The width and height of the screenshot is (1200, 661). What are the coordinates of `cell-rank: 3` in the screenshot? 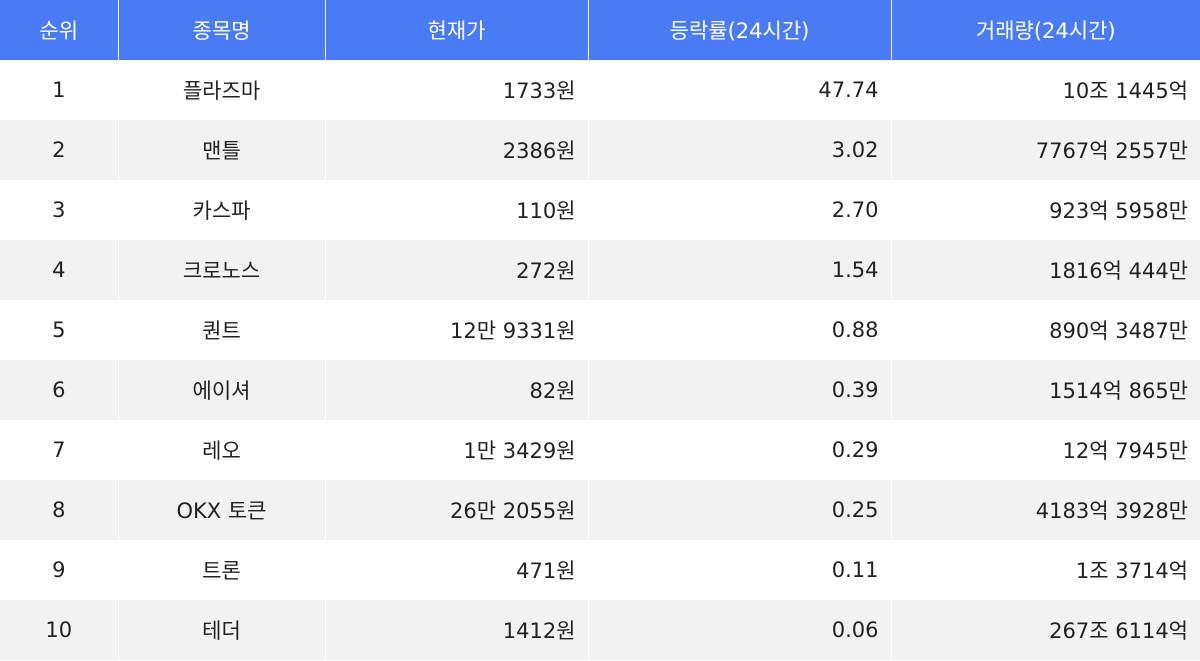 It's located at (59, 210).